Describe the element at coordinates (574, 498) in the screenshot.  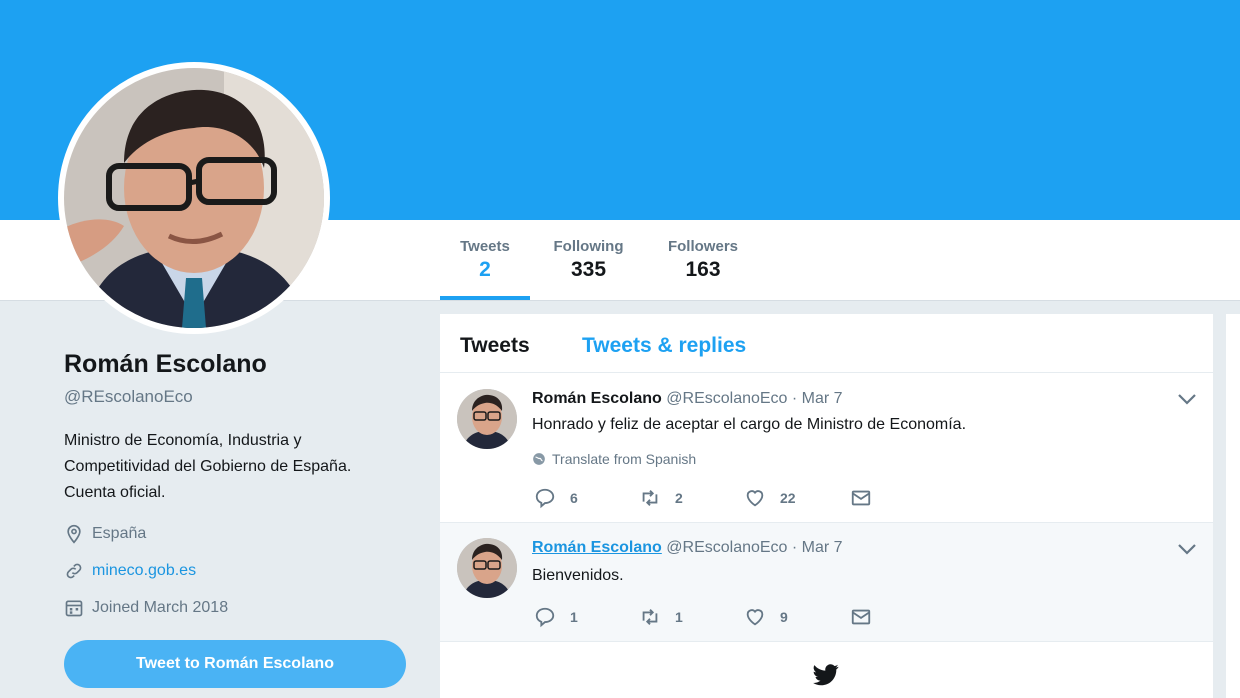
I see `reply-count: 6` at that location.